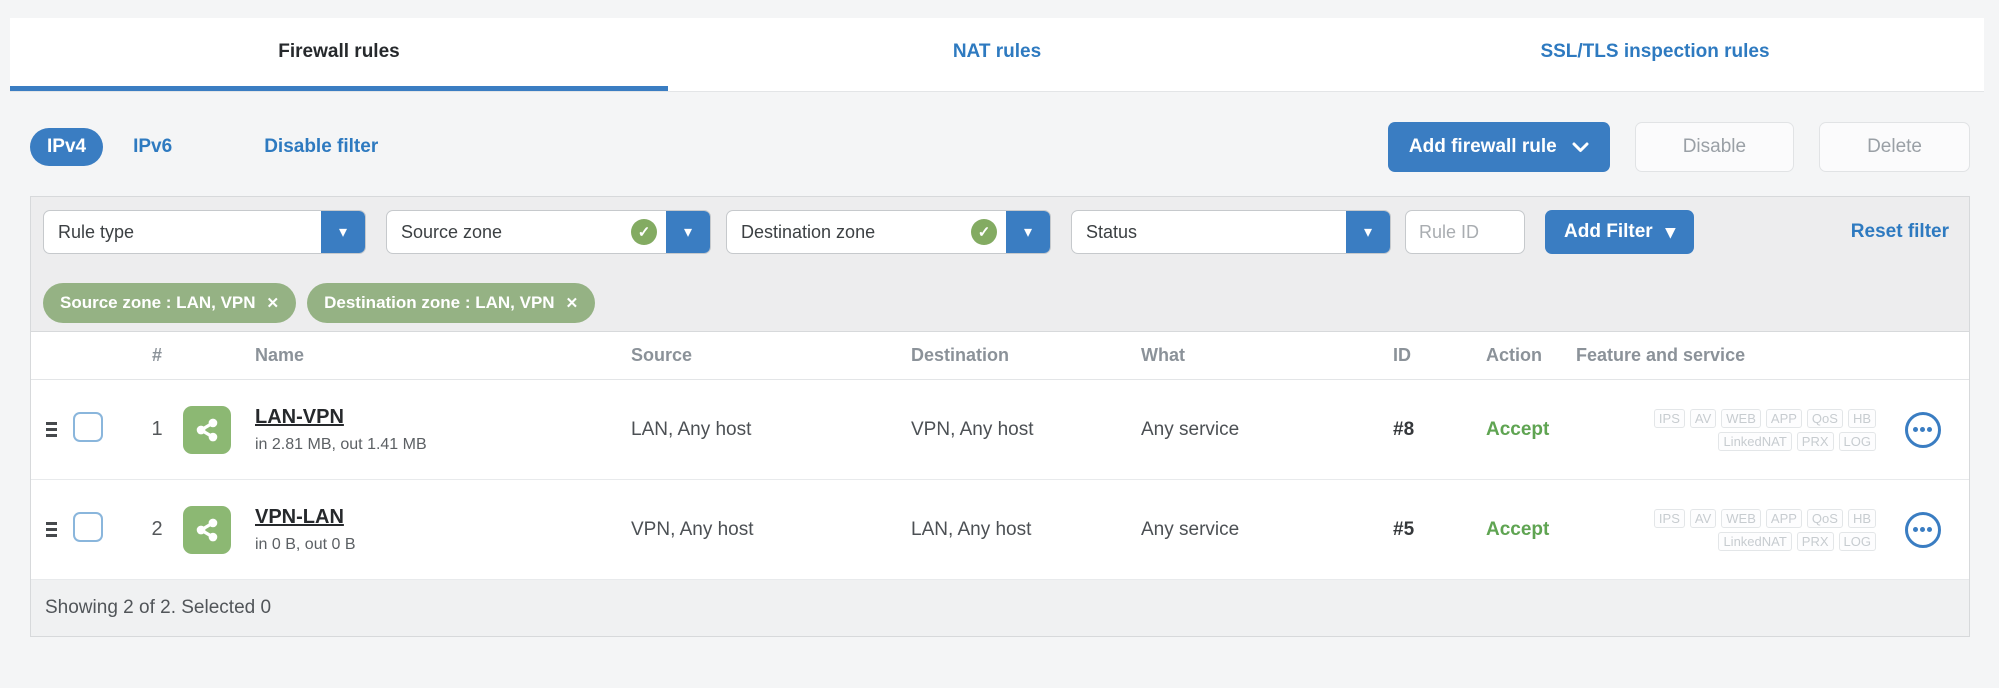 The image size is (1999, 688). What do you see at coordinates (280, 355) in the screenshot?
I see `header-name: Name` at bounding box center [280, 355].